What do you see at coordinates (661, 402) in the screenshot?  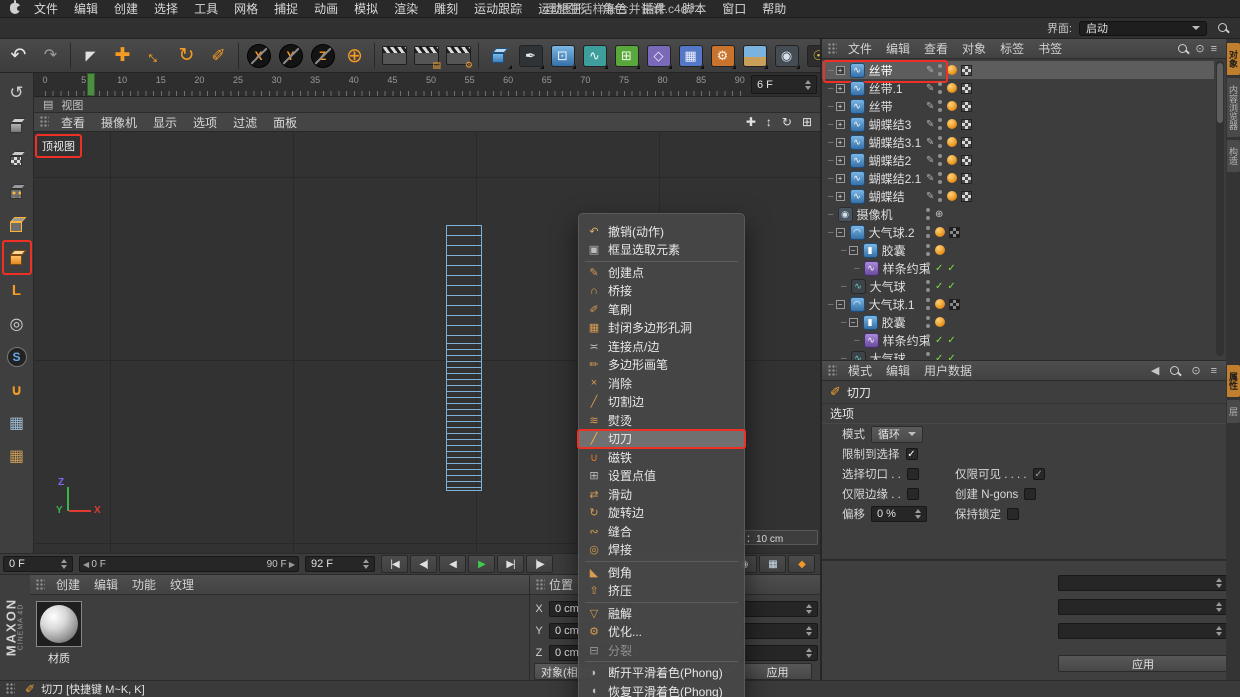 I see `context-item-cut-edge-item: ╱ 切割边` at bounding box center [661, 402].